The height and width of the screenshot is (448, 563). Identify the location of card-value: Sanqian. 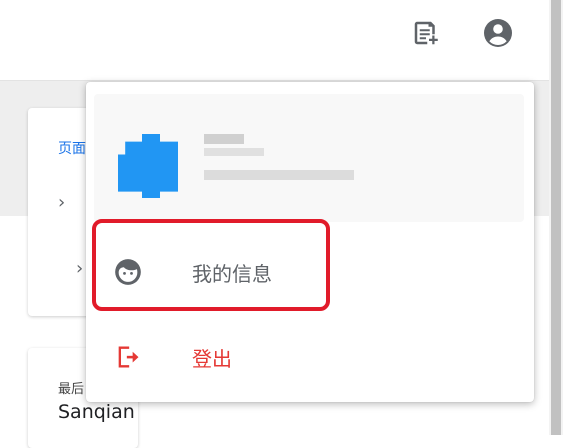
(96, 412).